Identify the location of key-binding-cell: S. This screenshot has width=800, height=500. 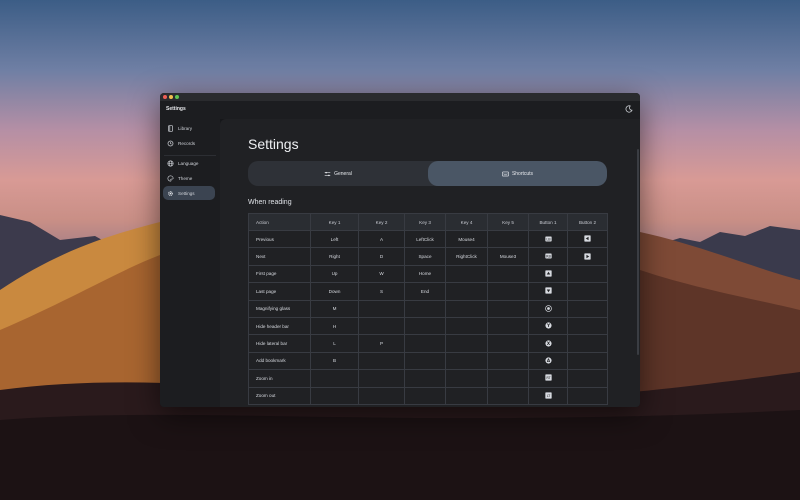
(381, 291).